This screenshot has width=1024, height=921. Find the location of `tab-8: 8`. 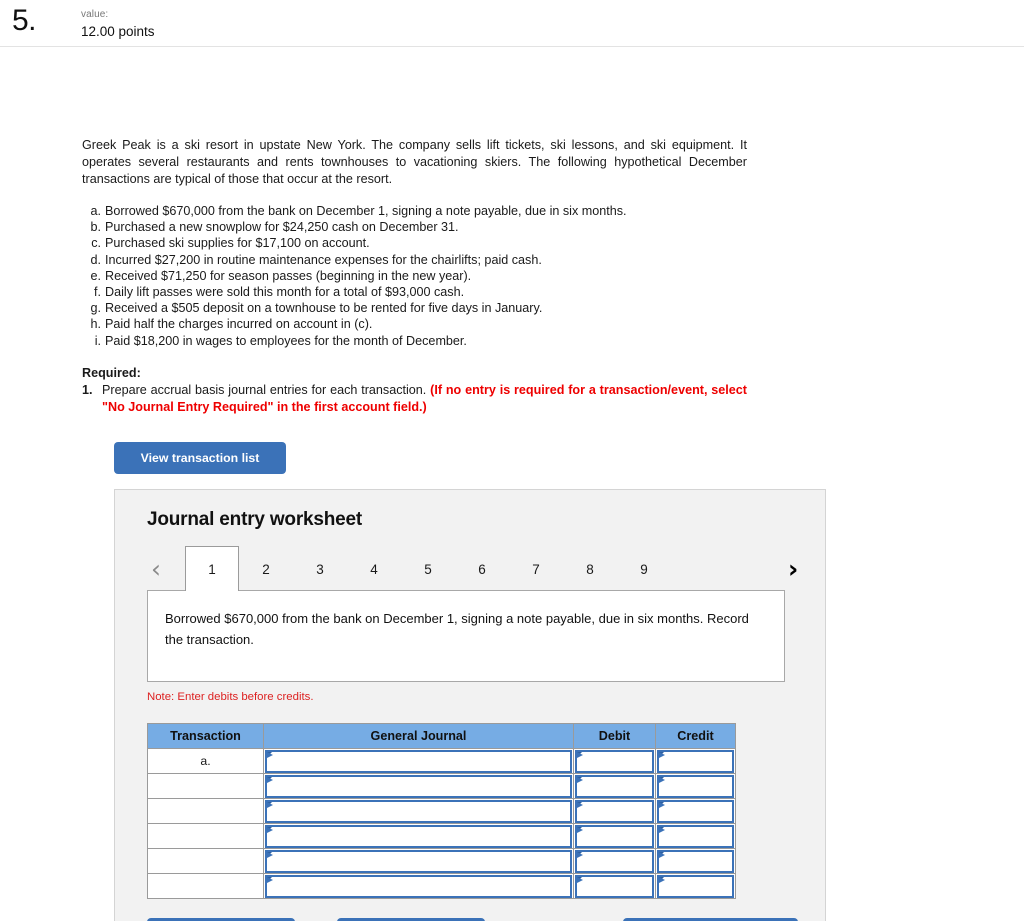

tab-8: 8 is located at coordinates (590, 568).